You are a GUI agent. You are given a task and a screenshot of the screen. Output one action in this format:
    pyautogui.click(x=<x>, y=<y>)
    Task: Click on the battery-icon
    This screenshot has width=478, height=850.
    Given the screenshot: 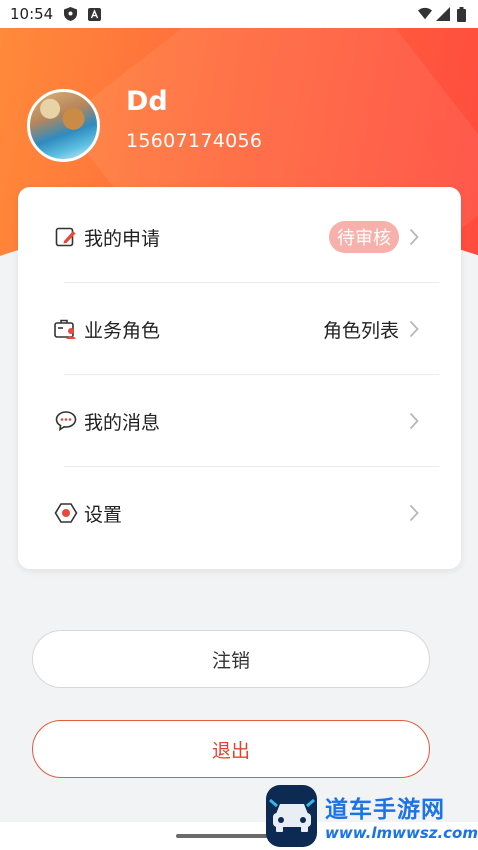 What is the action you would take?
    pyautogui.click(x=461, y=14)
    